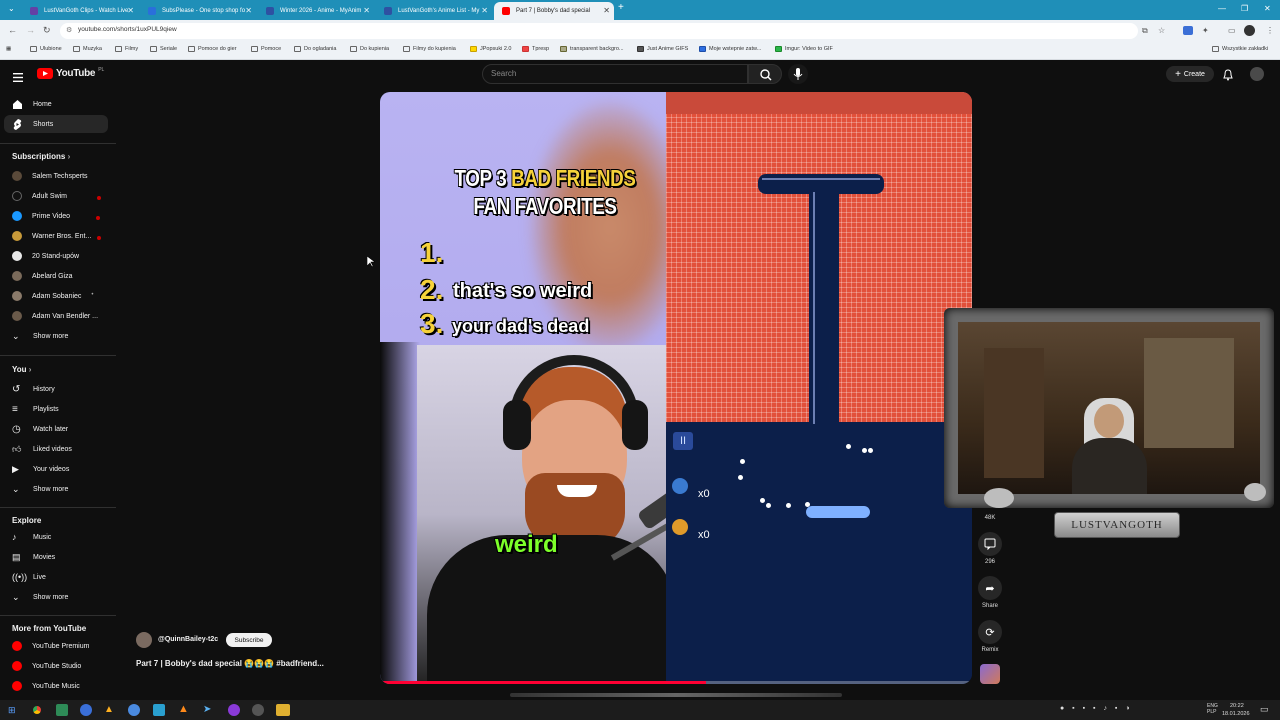 This screenshot has width=1280, height=720. Describe the element at coordinates (30, 30) in the screenshot. I see `forward-icon: →` at that location.